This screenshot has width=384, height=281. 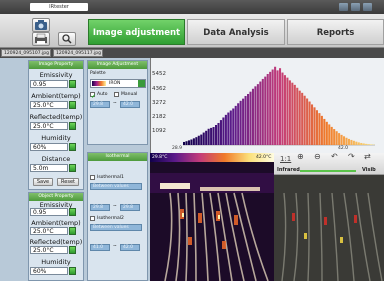 I want to click on humidity-field: 60%, so click(x=49, y=147).